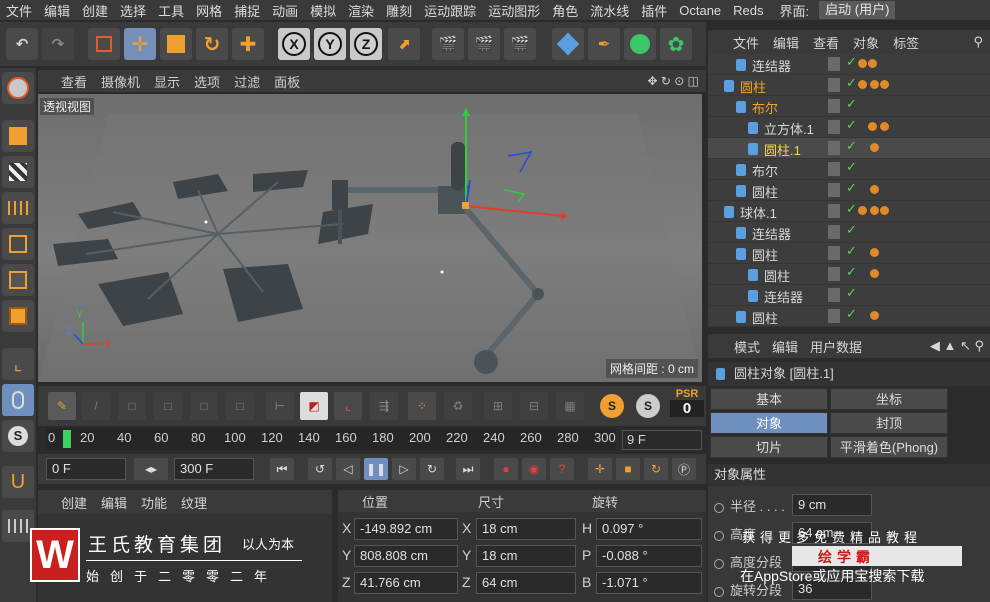  Describe the element at coordinates (422, 406) in the screenshot. I see `points-key-button: ⁘` at that location.